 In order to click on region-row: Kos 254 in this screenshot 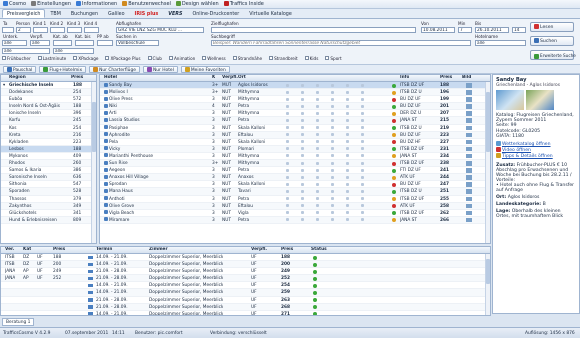, I will do `click(48, 128)`.